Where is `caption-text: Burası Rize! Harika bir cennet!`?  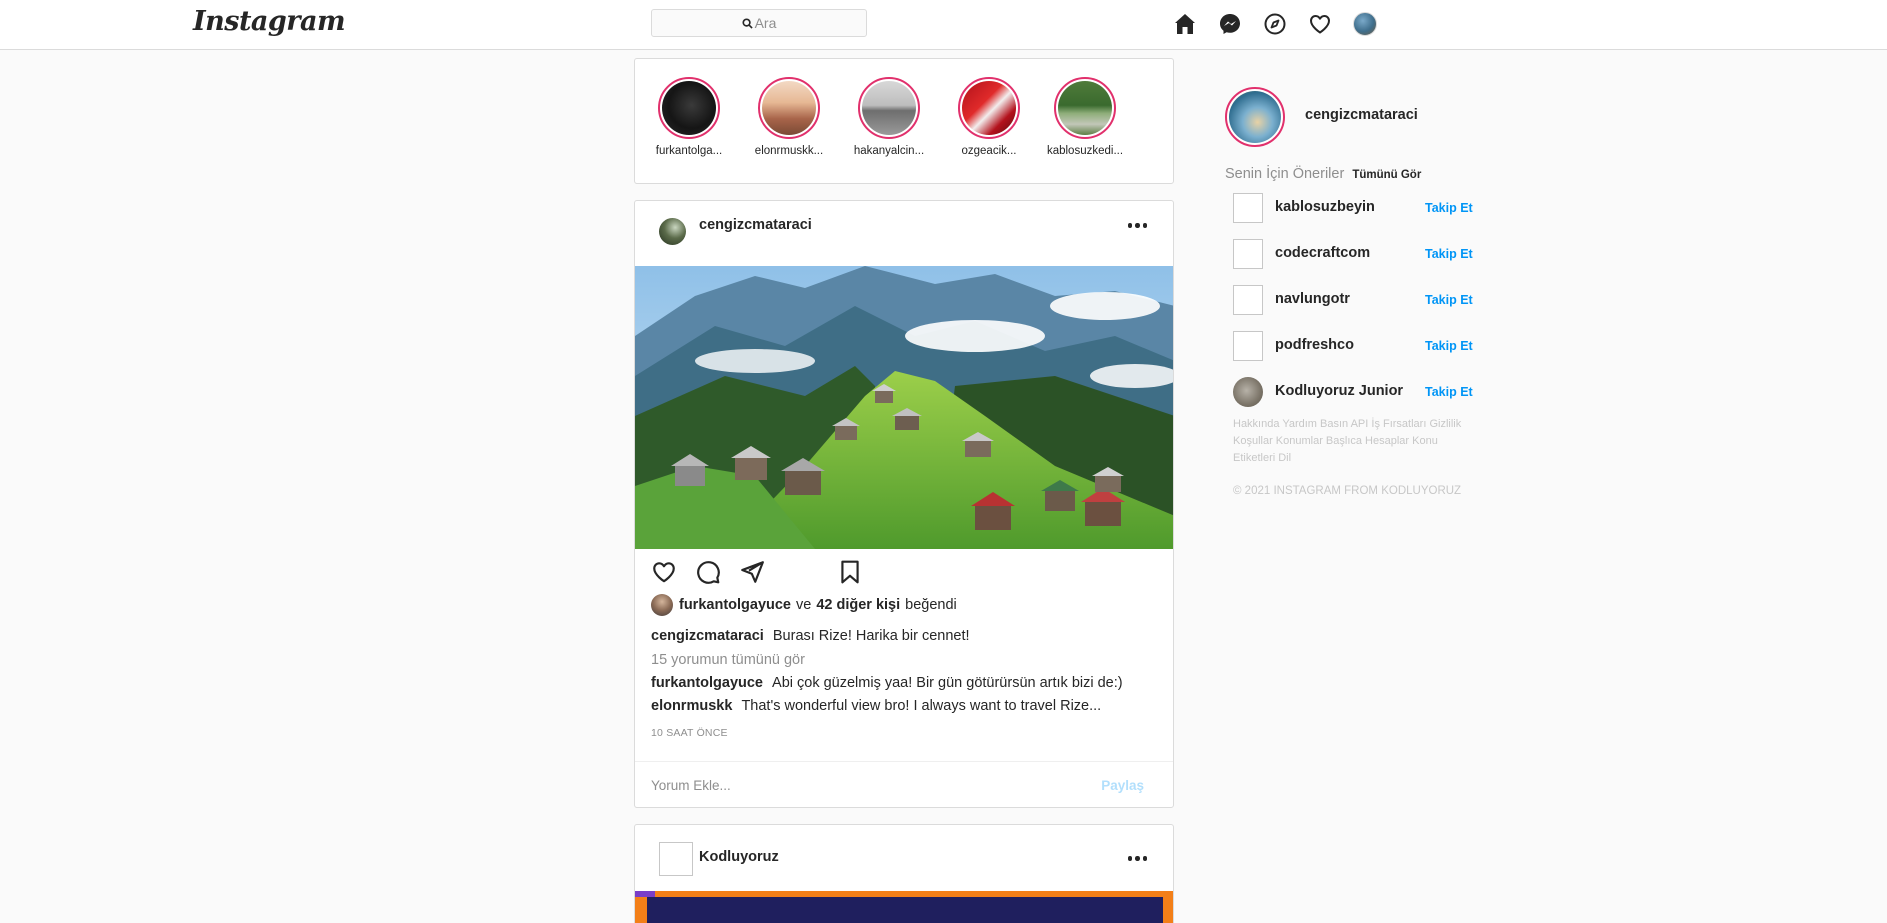
caption-text: Burası Rize! Harika bir cennet! is located at coordinates (871, 636).